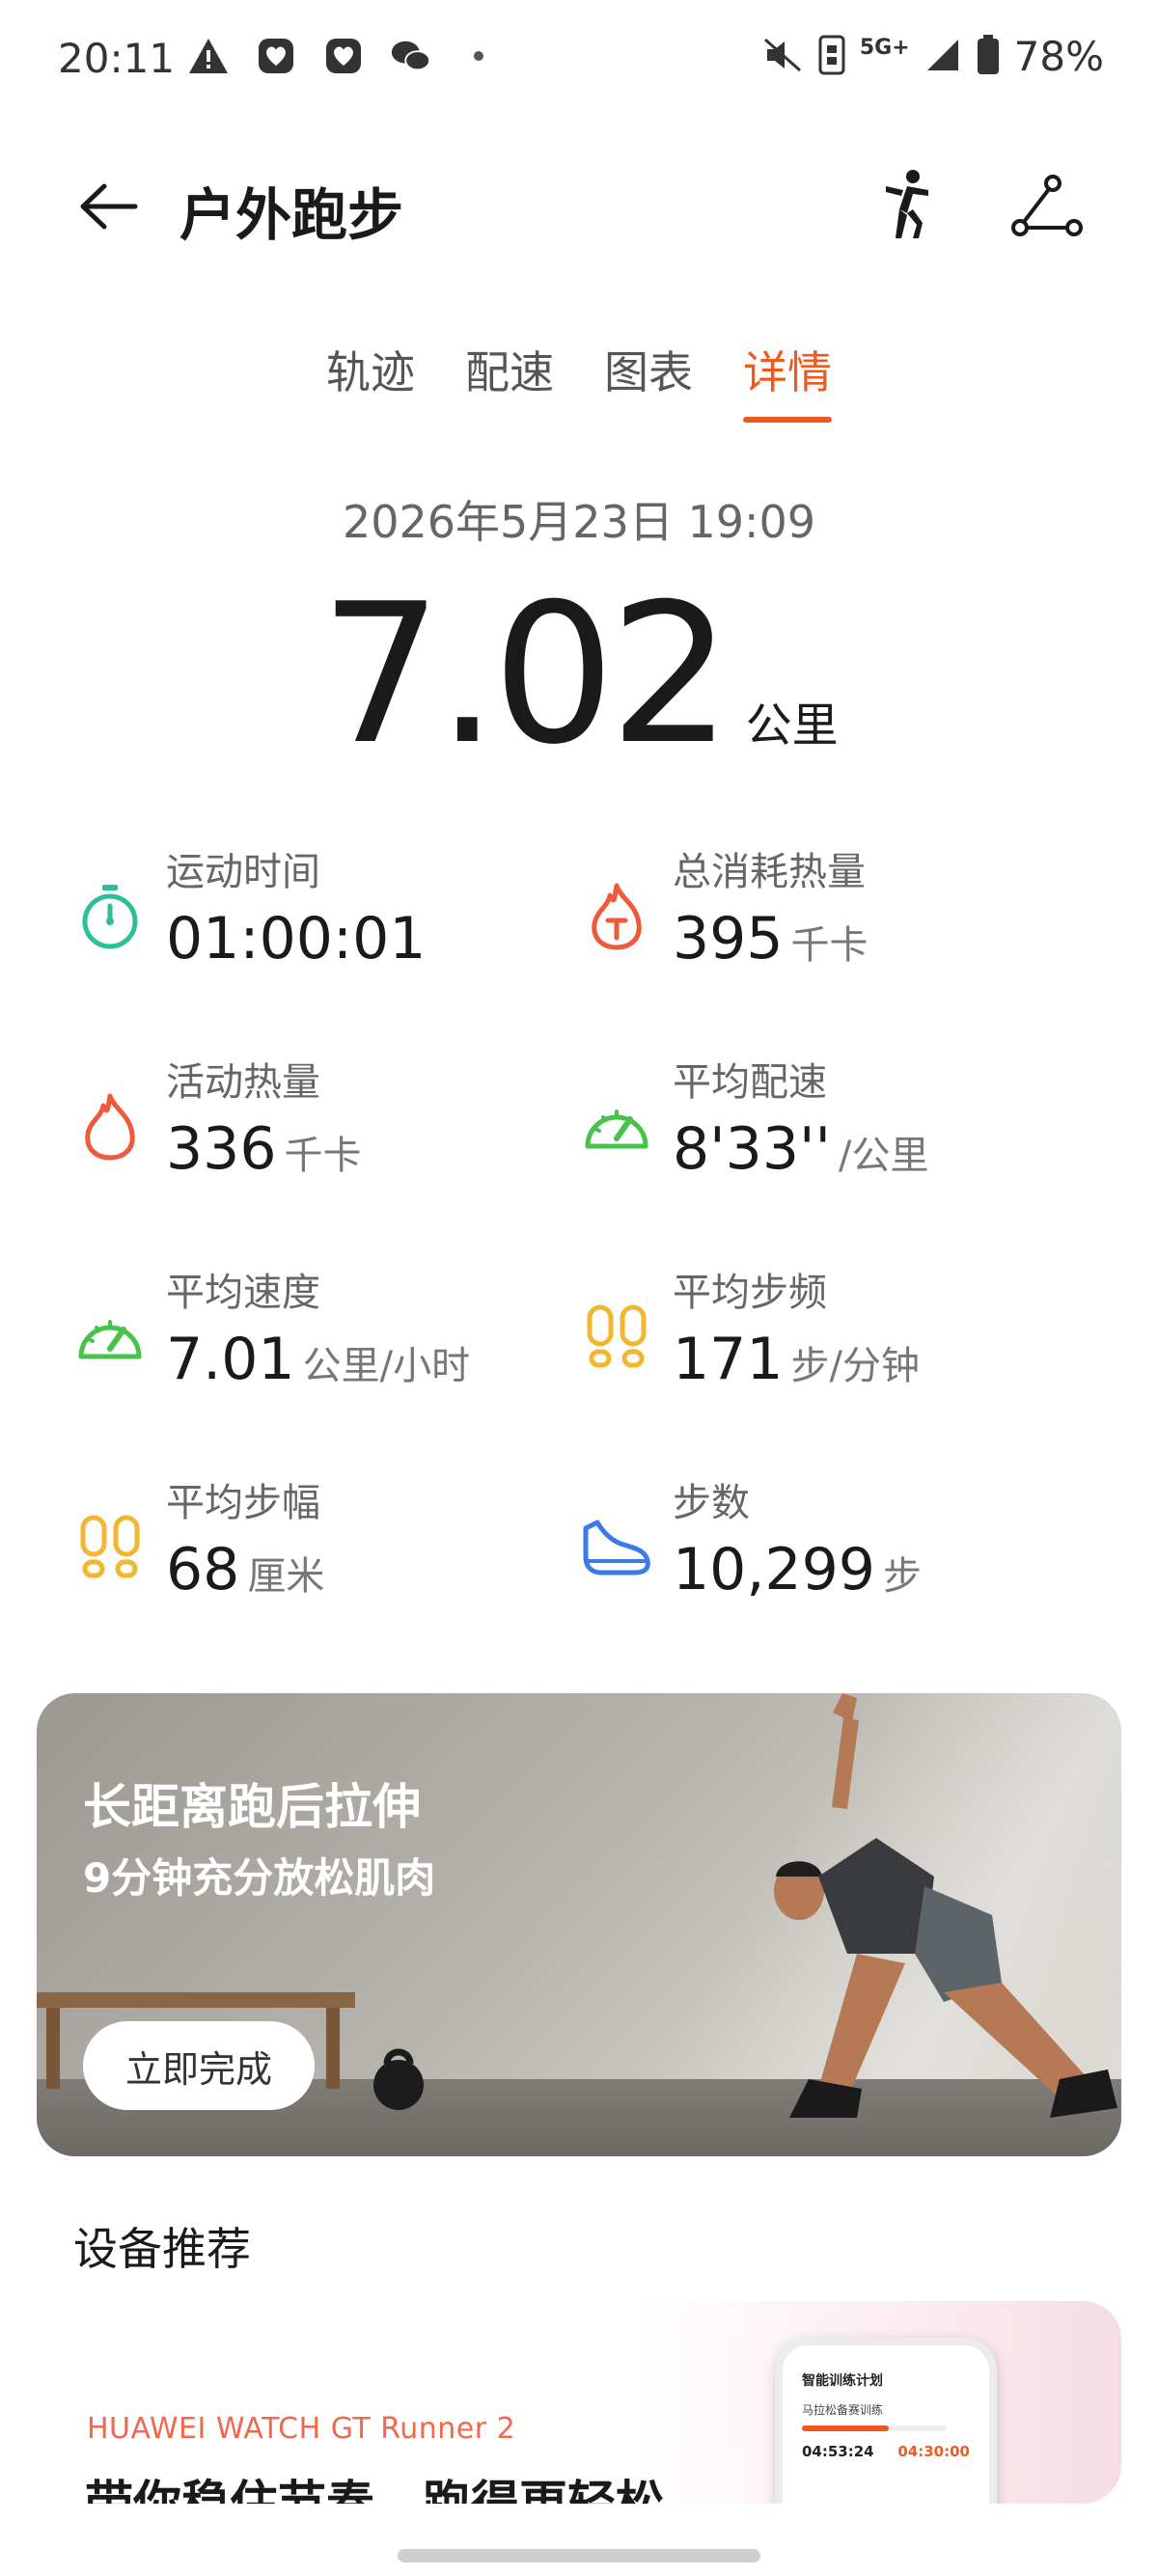 Image resolution: width=1158 pixels, height=2576 pixels. Describe the element at coordinates (988, 57) in the screenshot. I see `battery-icon` at that location.